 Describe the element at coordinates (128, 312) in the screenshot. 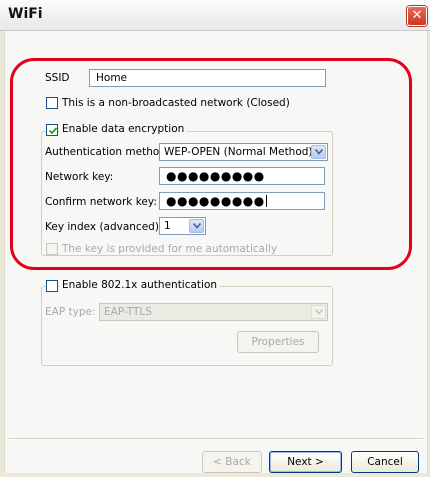

I see `eap-type-value: EAP-TTLS` at that location.